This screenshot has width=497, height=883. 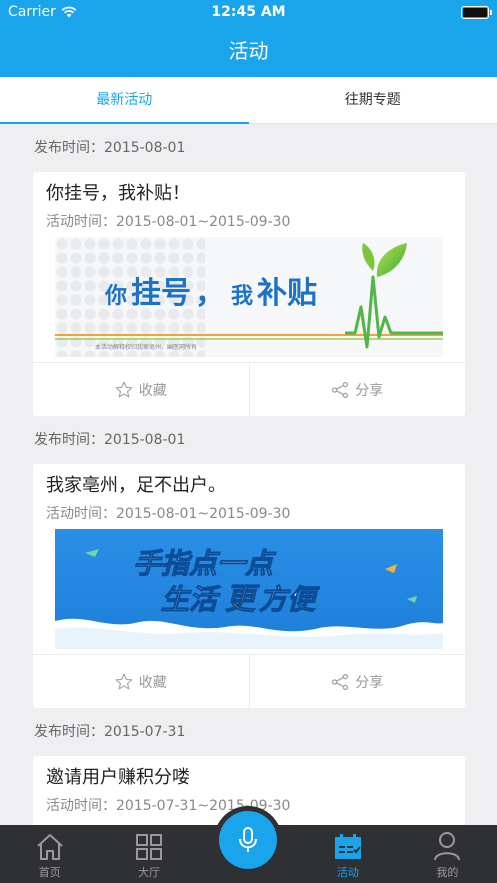 I want to click on tabbar-home: 首页, so click(x=49, y=854).